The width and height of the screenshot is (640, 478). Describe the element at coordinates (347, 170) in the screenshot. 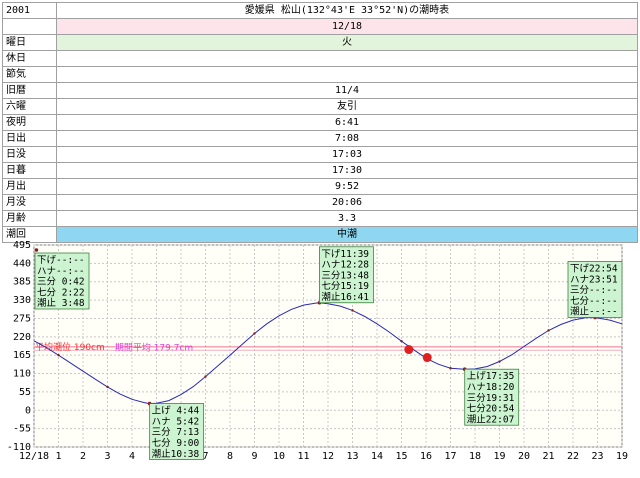

I see `info-value: 17:30` at that location.